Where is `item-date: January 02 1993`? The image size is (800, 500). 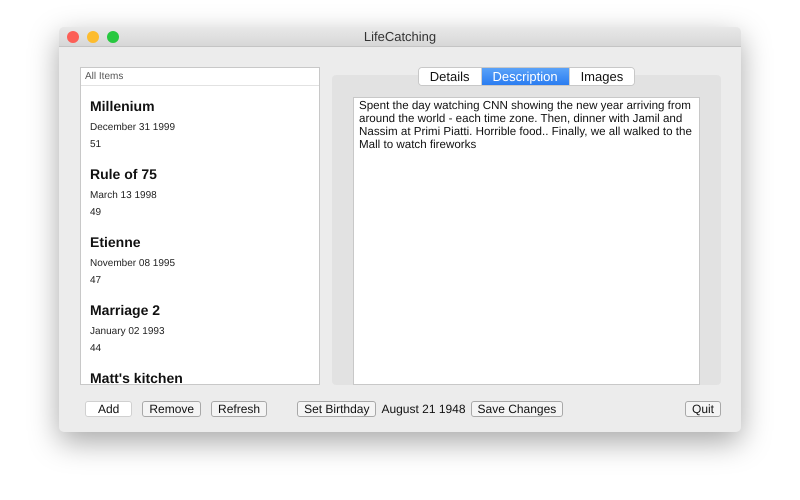 item-date: January 02 1993 is located at coordinates (128, 331).